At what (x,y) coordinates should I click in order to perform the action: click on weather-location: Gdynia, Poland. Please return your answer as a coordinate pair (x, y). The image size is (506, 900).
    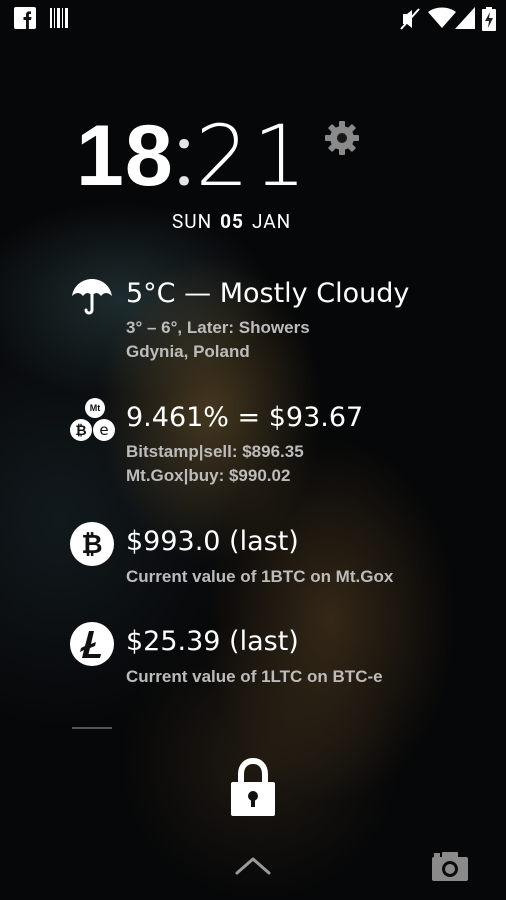
    Looking at the image, I should click on (188, 351).